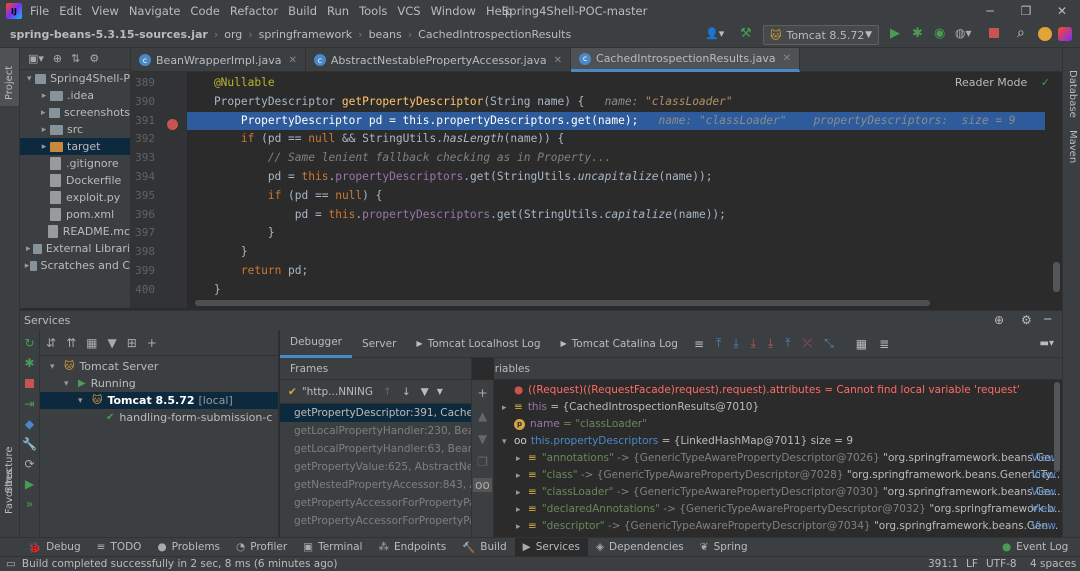  What do you see at coordinates (778, 424) in the screenshot?
I see `variable-row: p name = "classLoader"` at bounding box center [778, 424].